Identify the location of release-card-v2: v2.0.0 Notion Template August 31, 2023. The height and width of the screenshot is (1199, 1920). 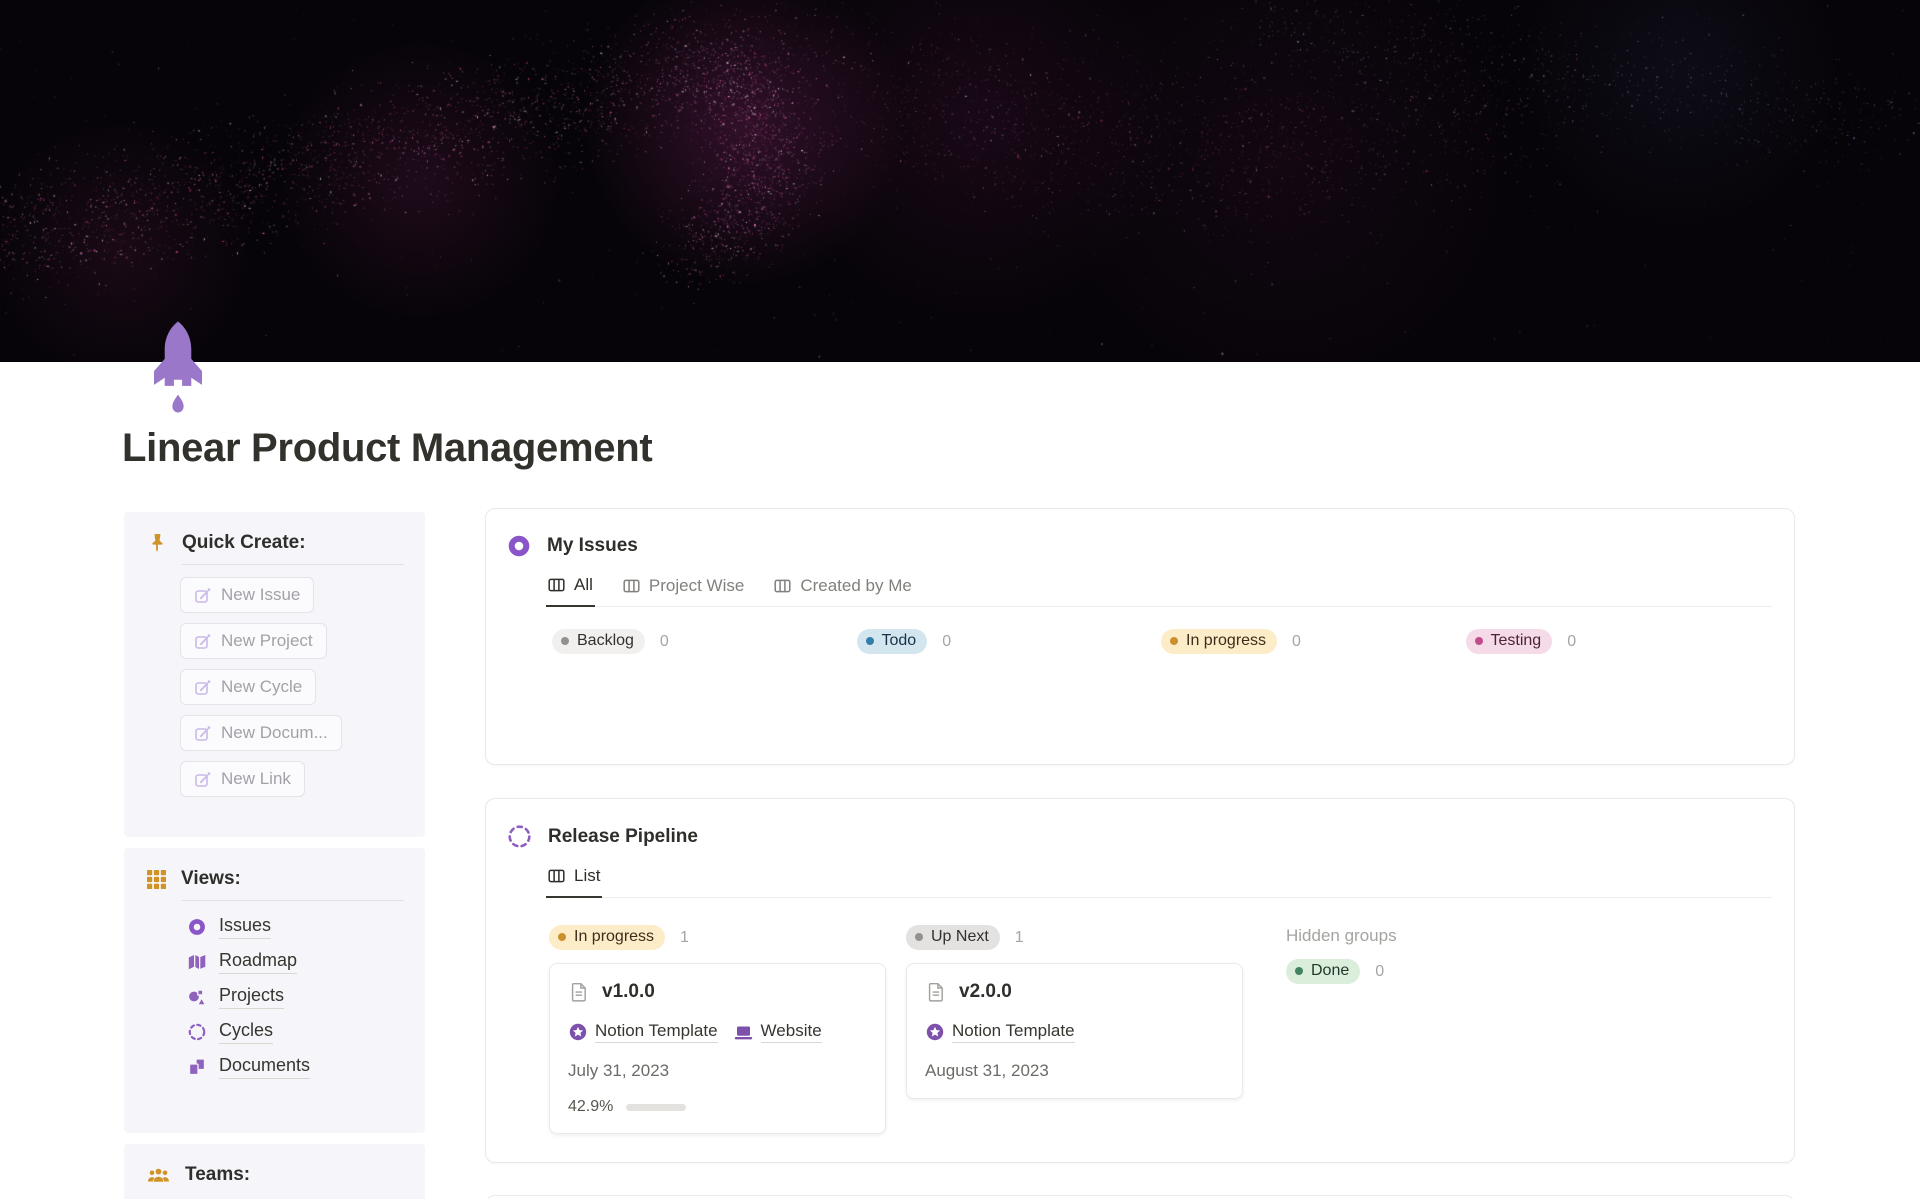
(1074, 1031).